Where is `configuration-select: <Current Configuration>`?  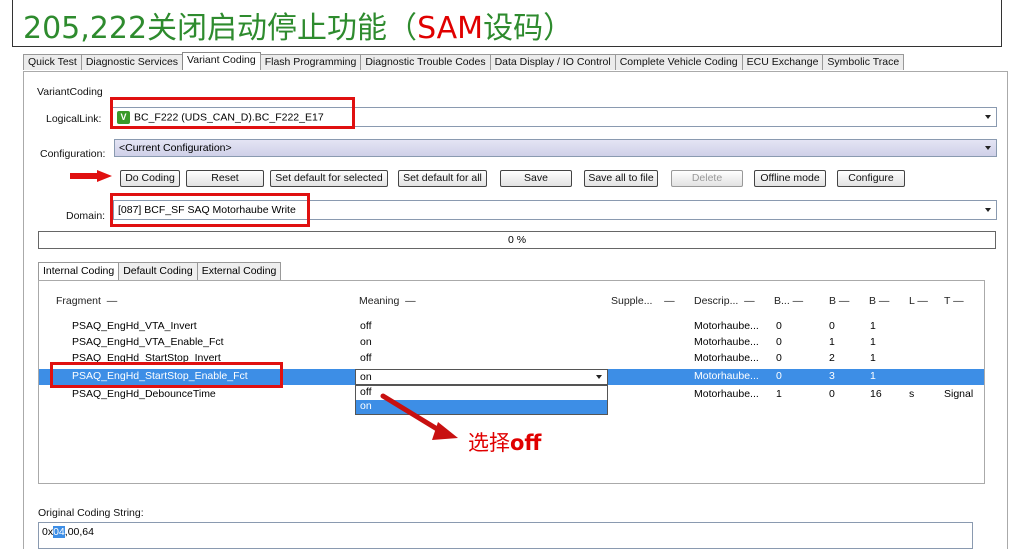 configuration-select: <Current Configuration> is located at coordinates (555, 148).